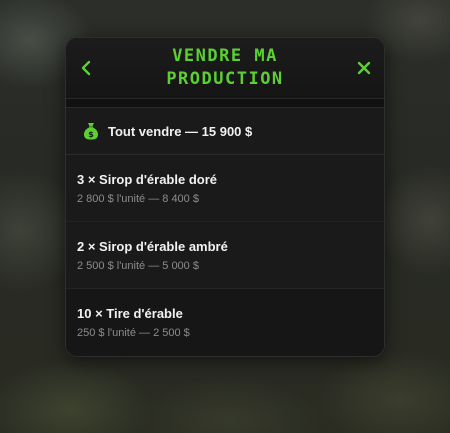 Image resolution: width=450 pixels, height=433 pixels. I want to click on panel-header: VENDRE MA PRODUCTION, so click(225, 68).